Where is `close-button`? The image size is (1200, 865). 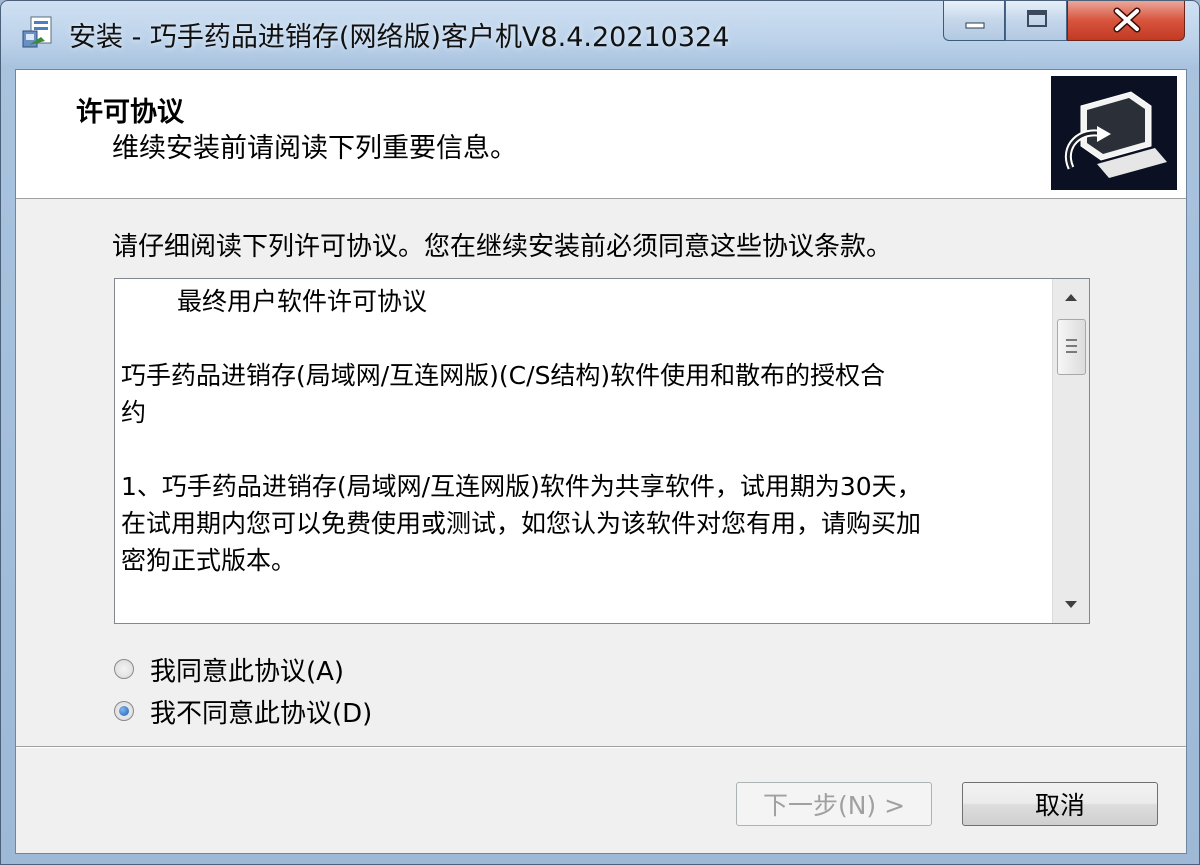 close-button is located at coordinates (1126, 21).